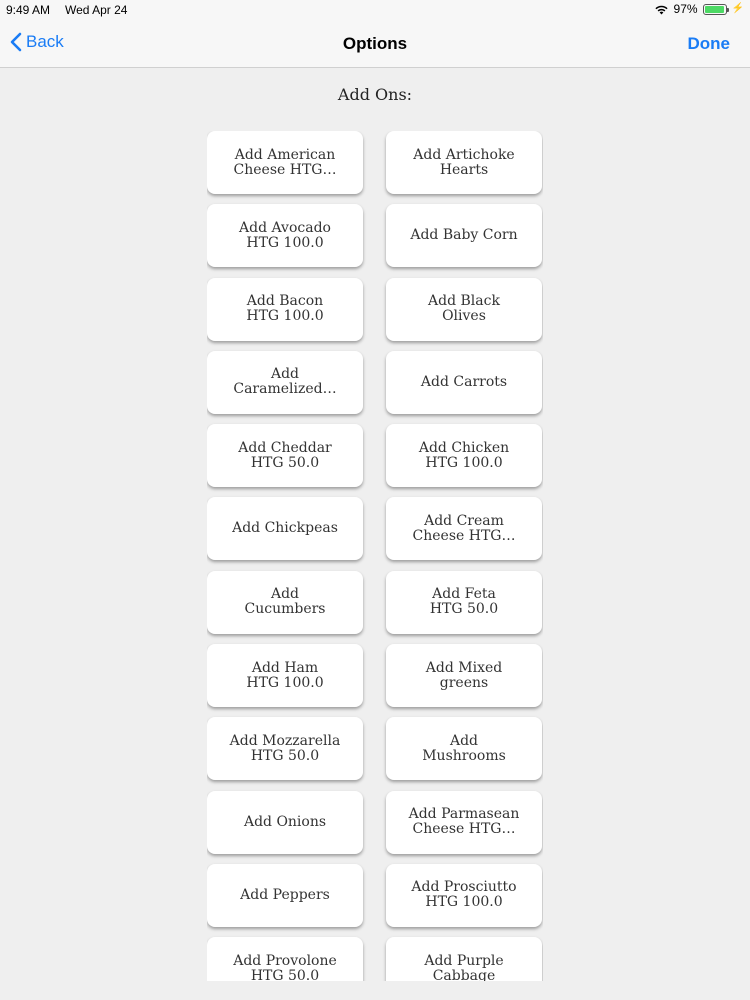 The height and width of the screenshot is (1000, 750). What do you see at coordinates (375, 94) in the screenshot?
I see `section-title: Add Ons:` at bounding box center [375, 94].